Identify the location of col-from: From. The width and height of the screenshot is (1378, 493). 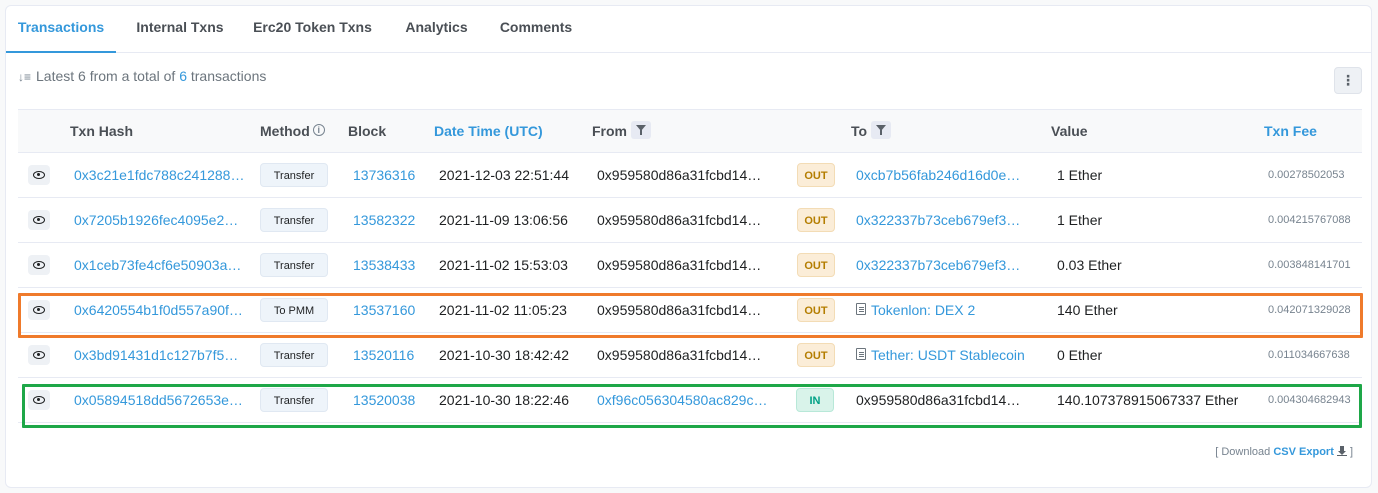
(621, 131).